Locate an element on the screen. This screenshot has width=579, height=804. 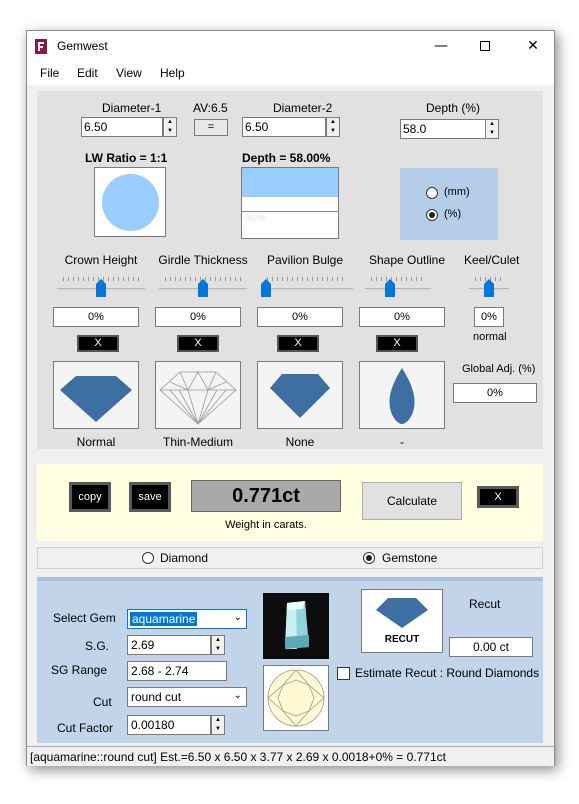
cut-factor-spinner: ▲ ▼ is located at coordinates (218, 725).